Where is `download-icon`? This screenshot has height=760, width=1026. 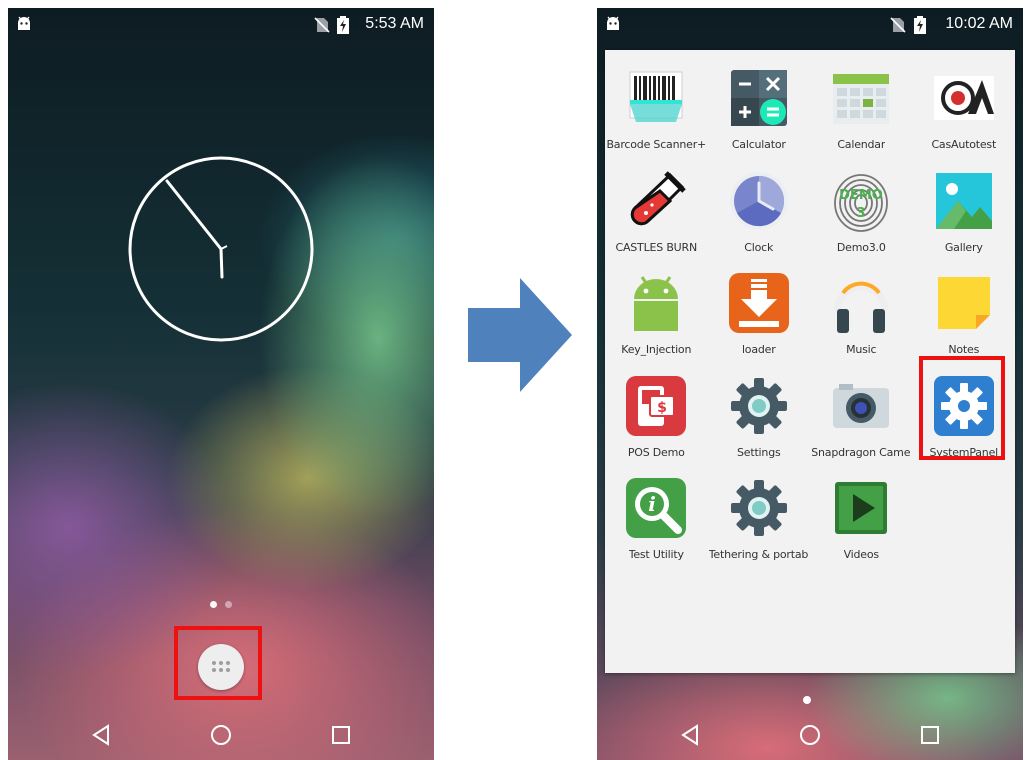
download-icon is located at coordinates (758, 303).